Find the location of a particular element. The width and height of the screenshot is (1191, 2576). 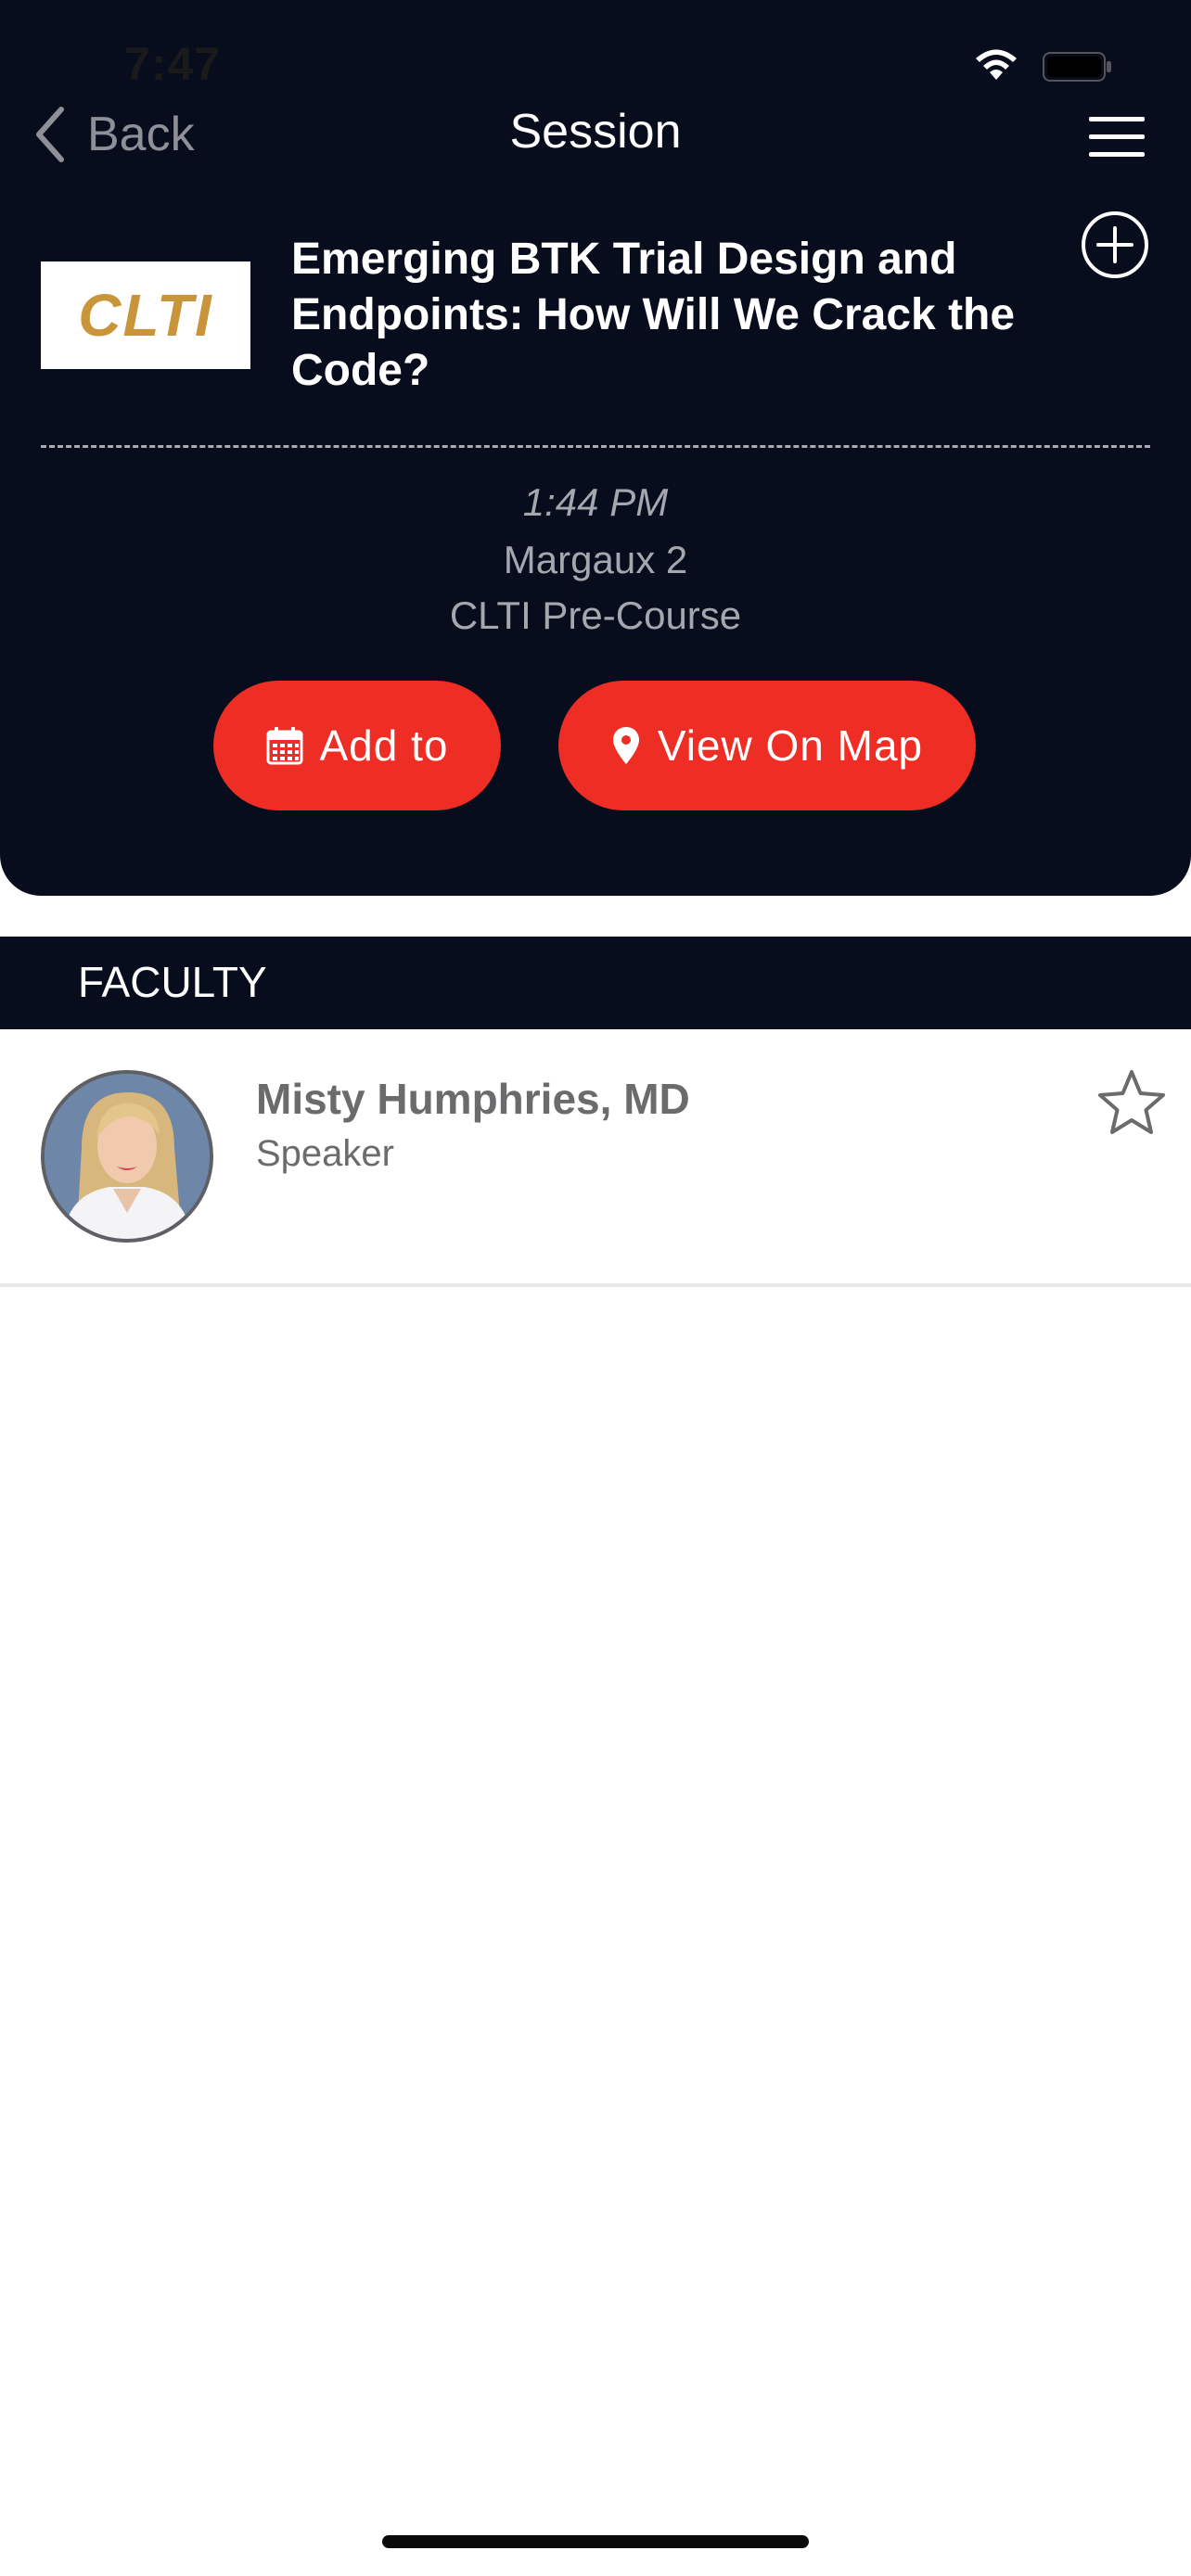

back-button: Back is located at coordinates (114, 134).